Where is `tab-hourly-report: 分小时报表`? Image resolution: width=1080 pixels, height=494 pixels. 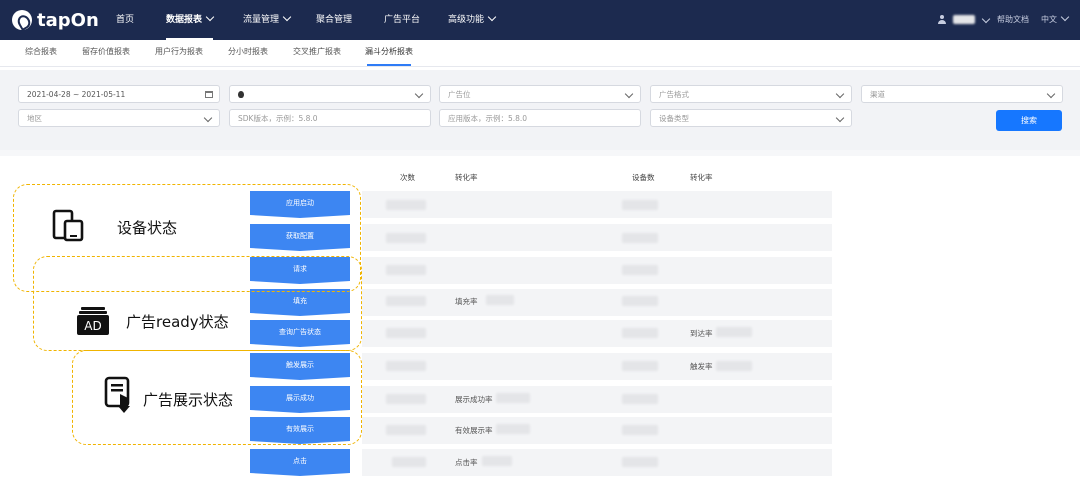
tab-hourly-report: 分小时报表 is located at coordinates (248, 53).